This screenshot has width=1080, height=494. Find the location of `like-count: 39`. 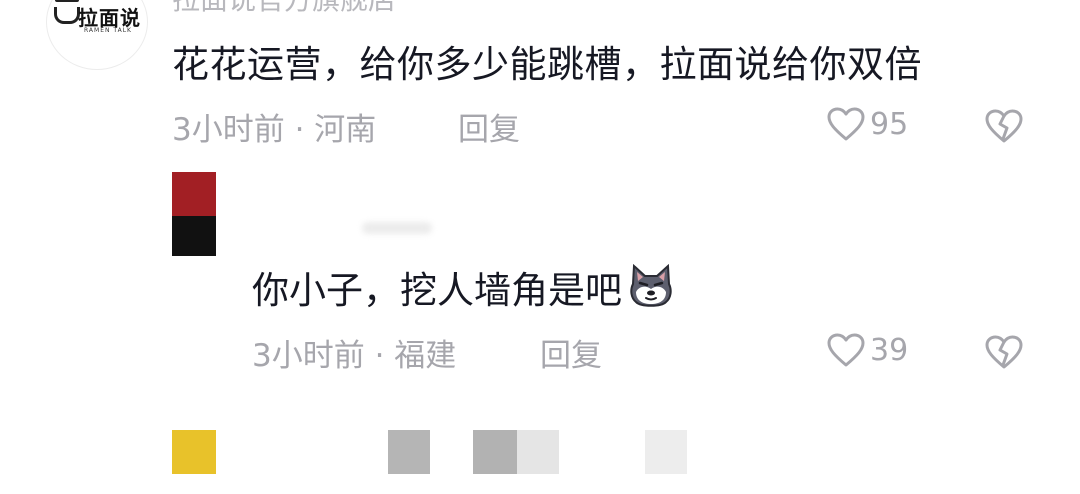

like-count: 39 is located at coordinates (889, 350).